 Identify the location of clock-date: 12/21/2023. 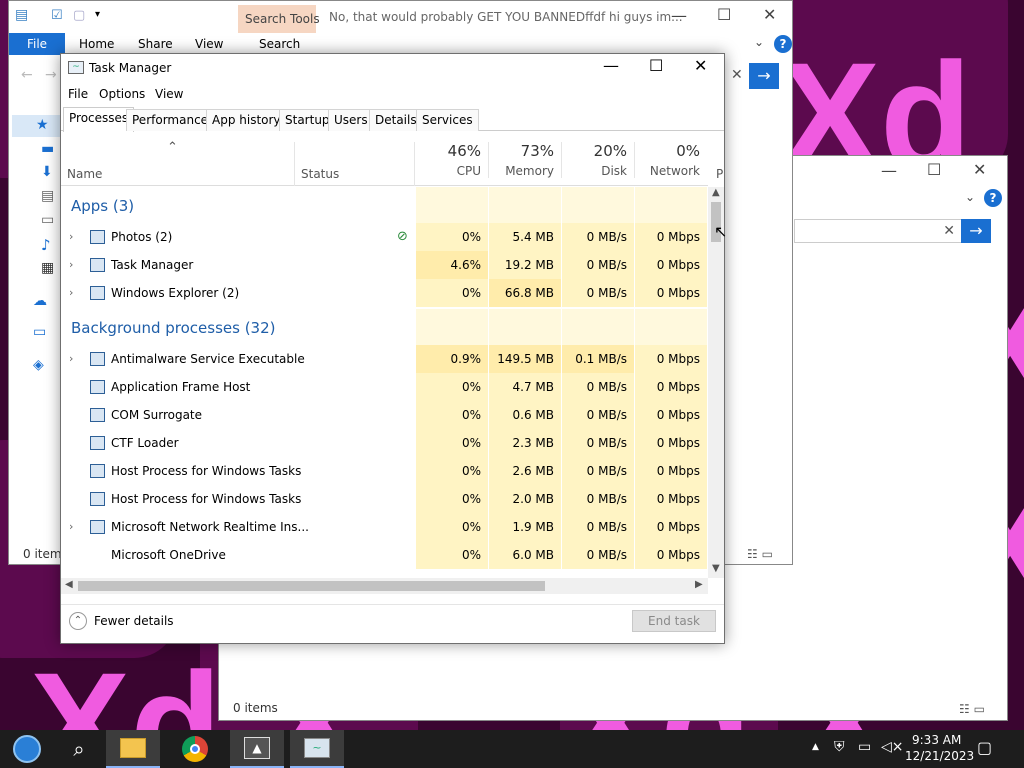
(939, 756).